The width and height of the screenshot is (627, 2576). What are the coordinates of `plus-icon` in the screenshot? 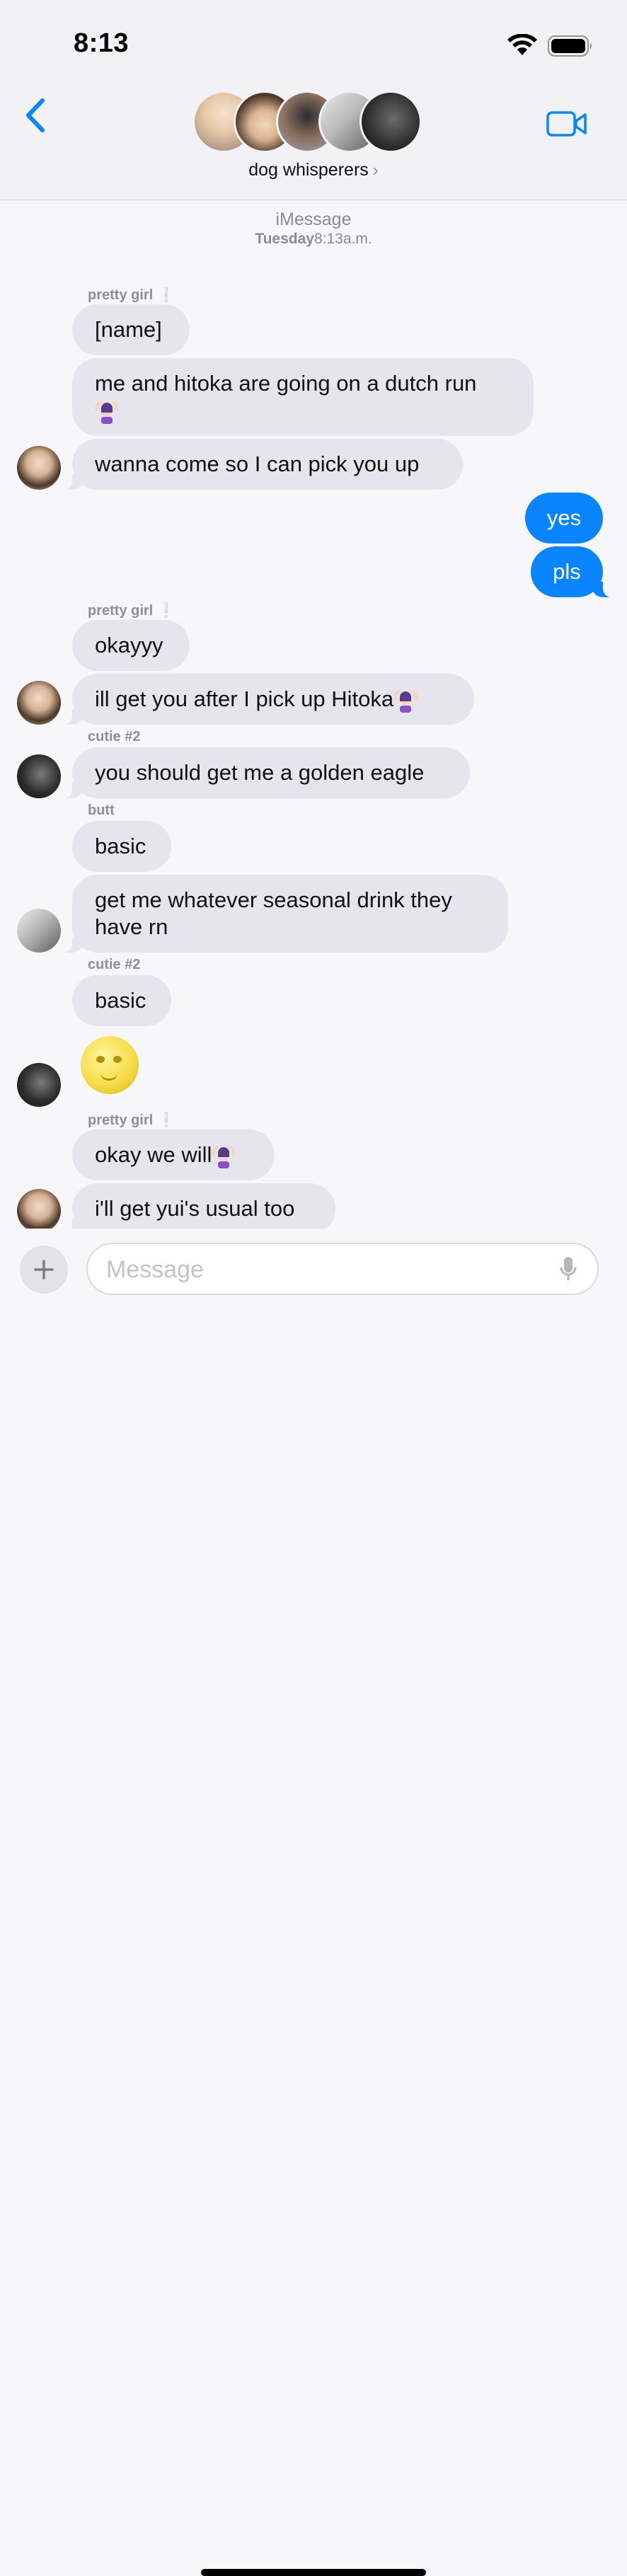 It's located at (44, 1270).